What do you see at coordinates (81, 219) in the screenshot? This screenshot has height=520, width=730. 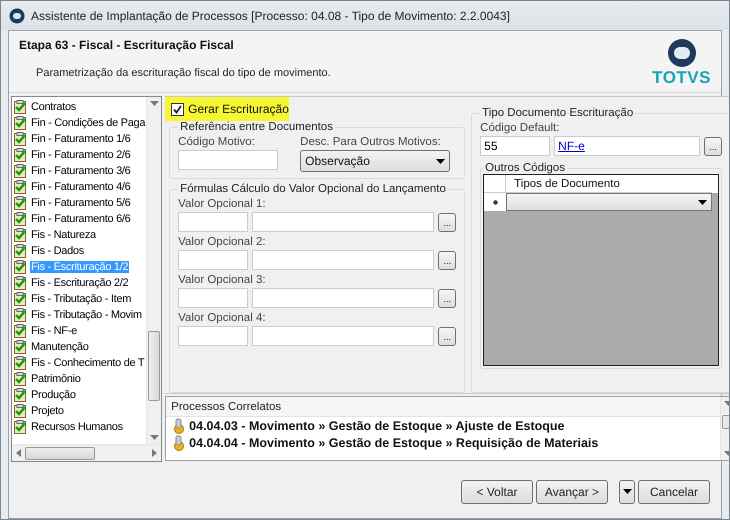 I see `tree-item: Fin - Faturamento 6/6` at bounding box center [81, 219].